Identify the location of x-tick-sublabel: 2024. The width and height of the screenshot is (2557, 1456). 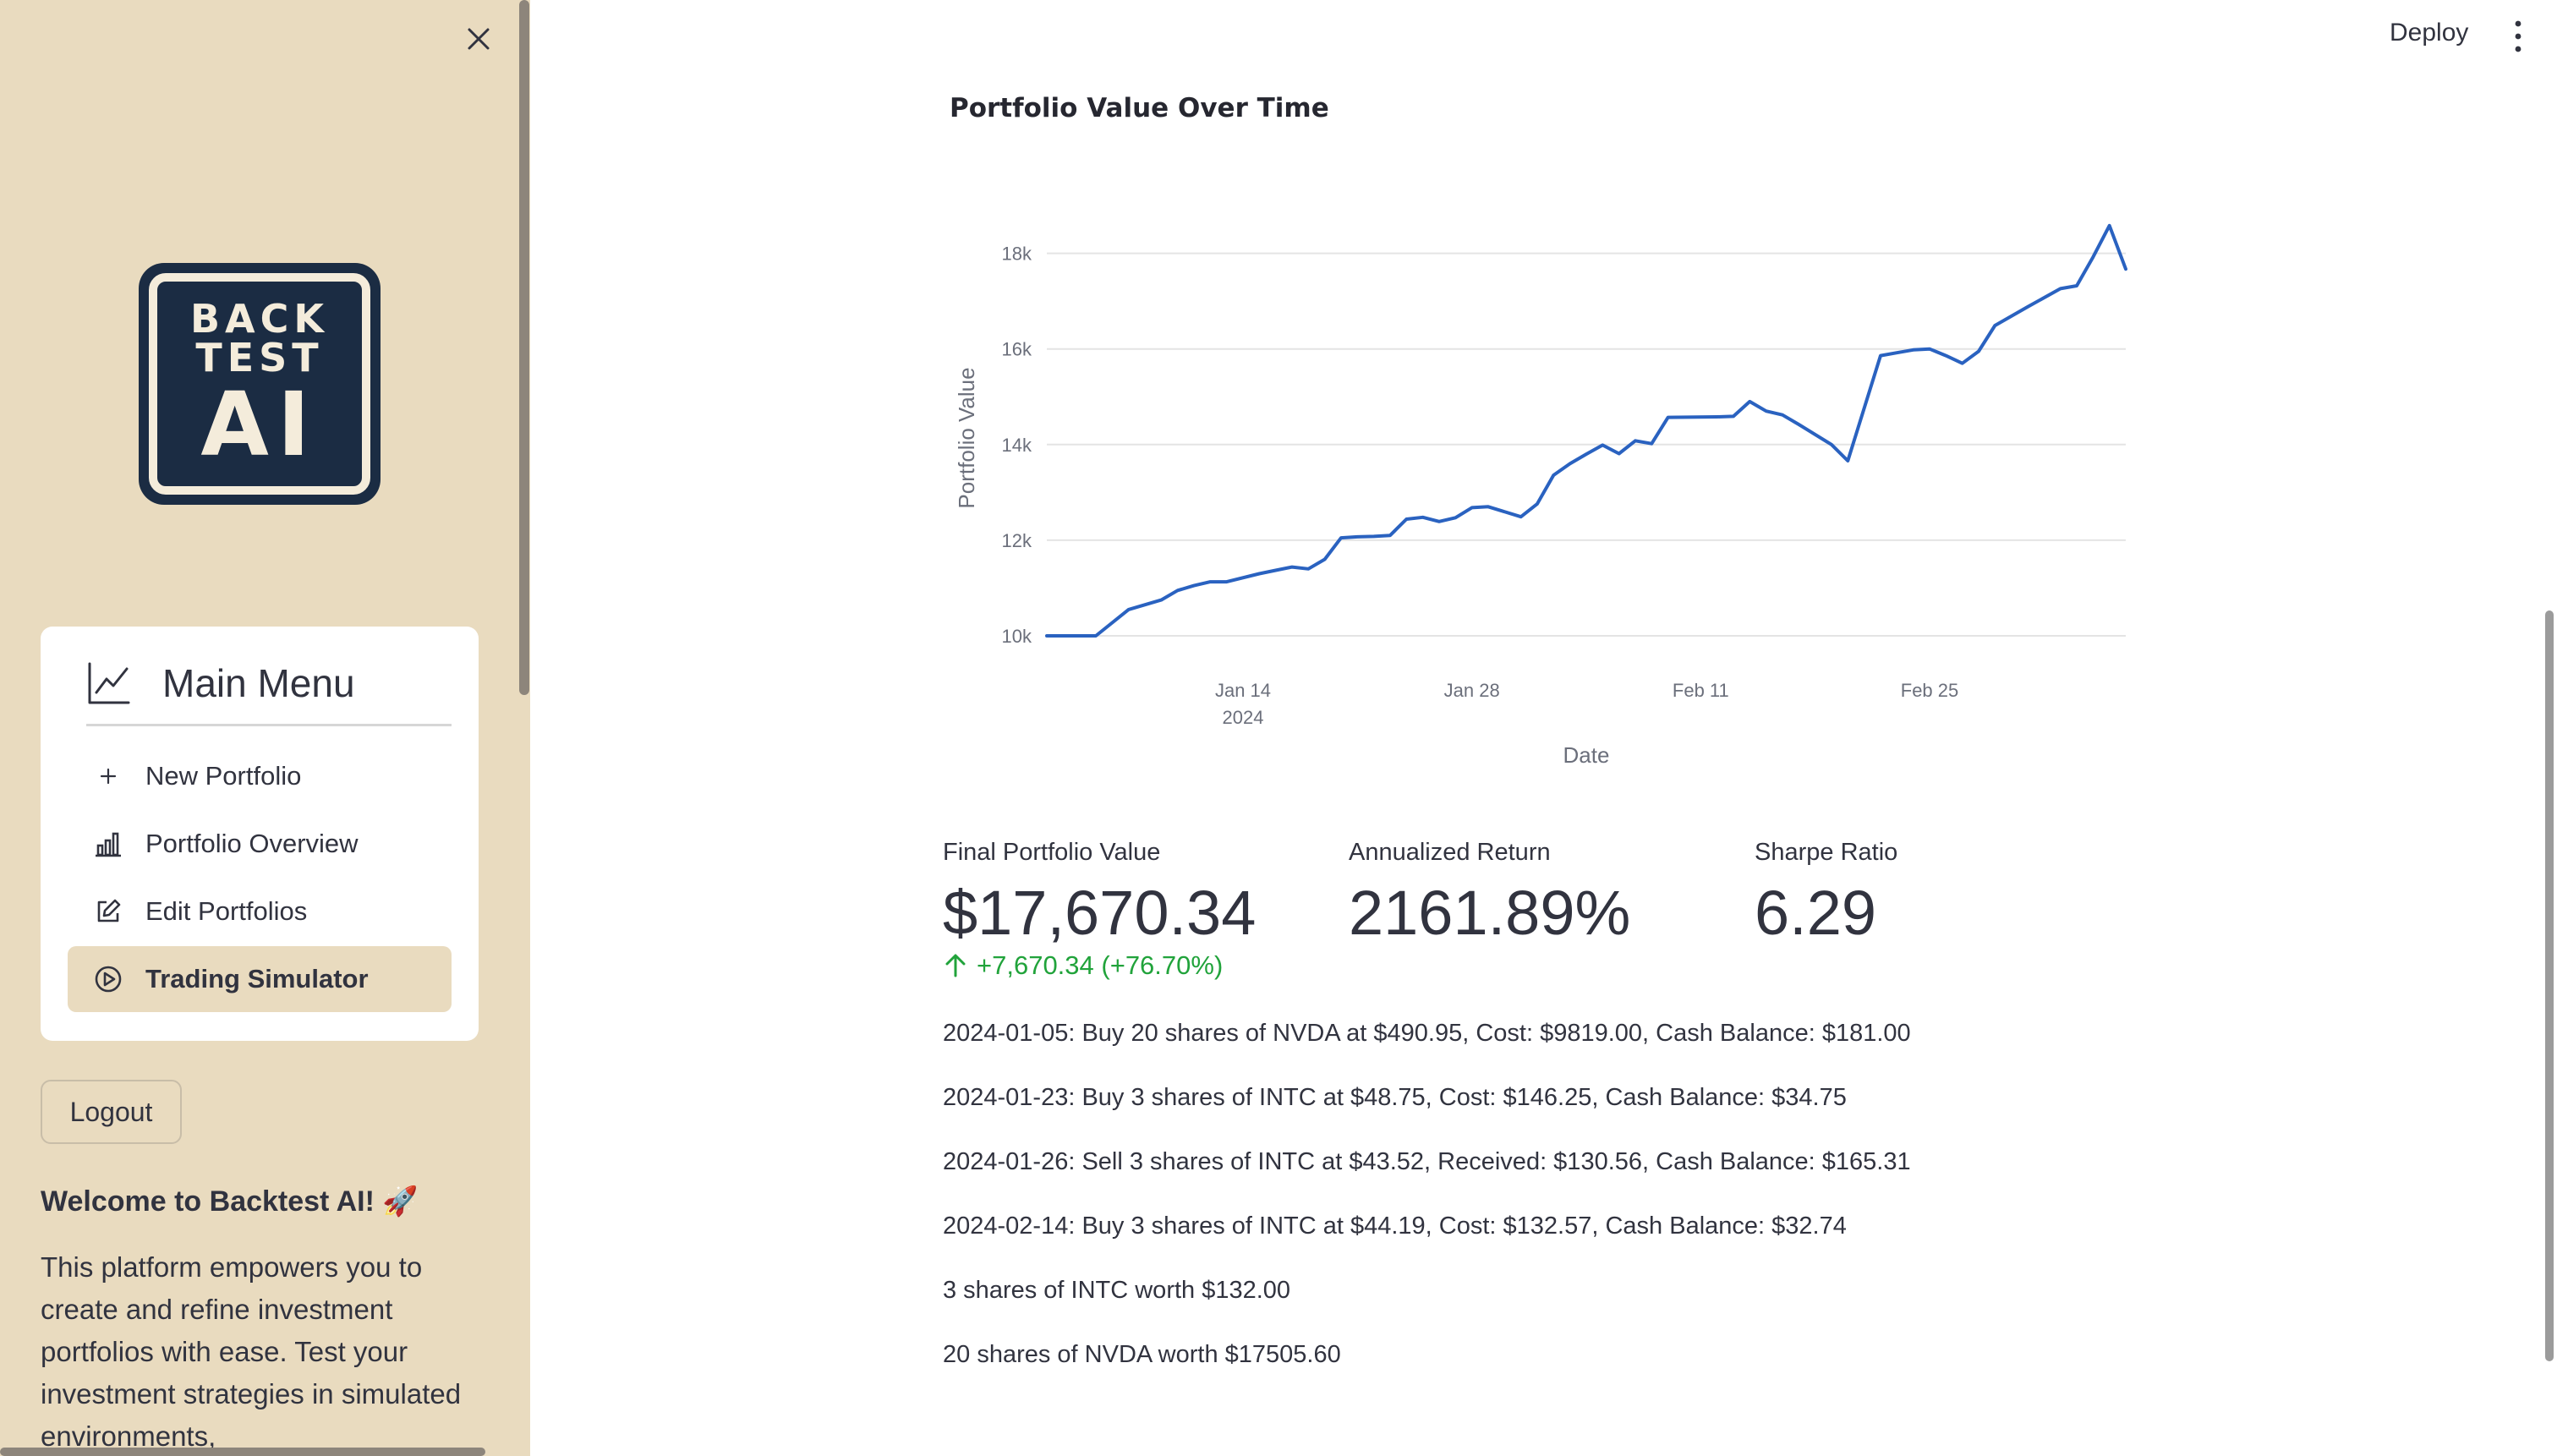
(1243, 718).